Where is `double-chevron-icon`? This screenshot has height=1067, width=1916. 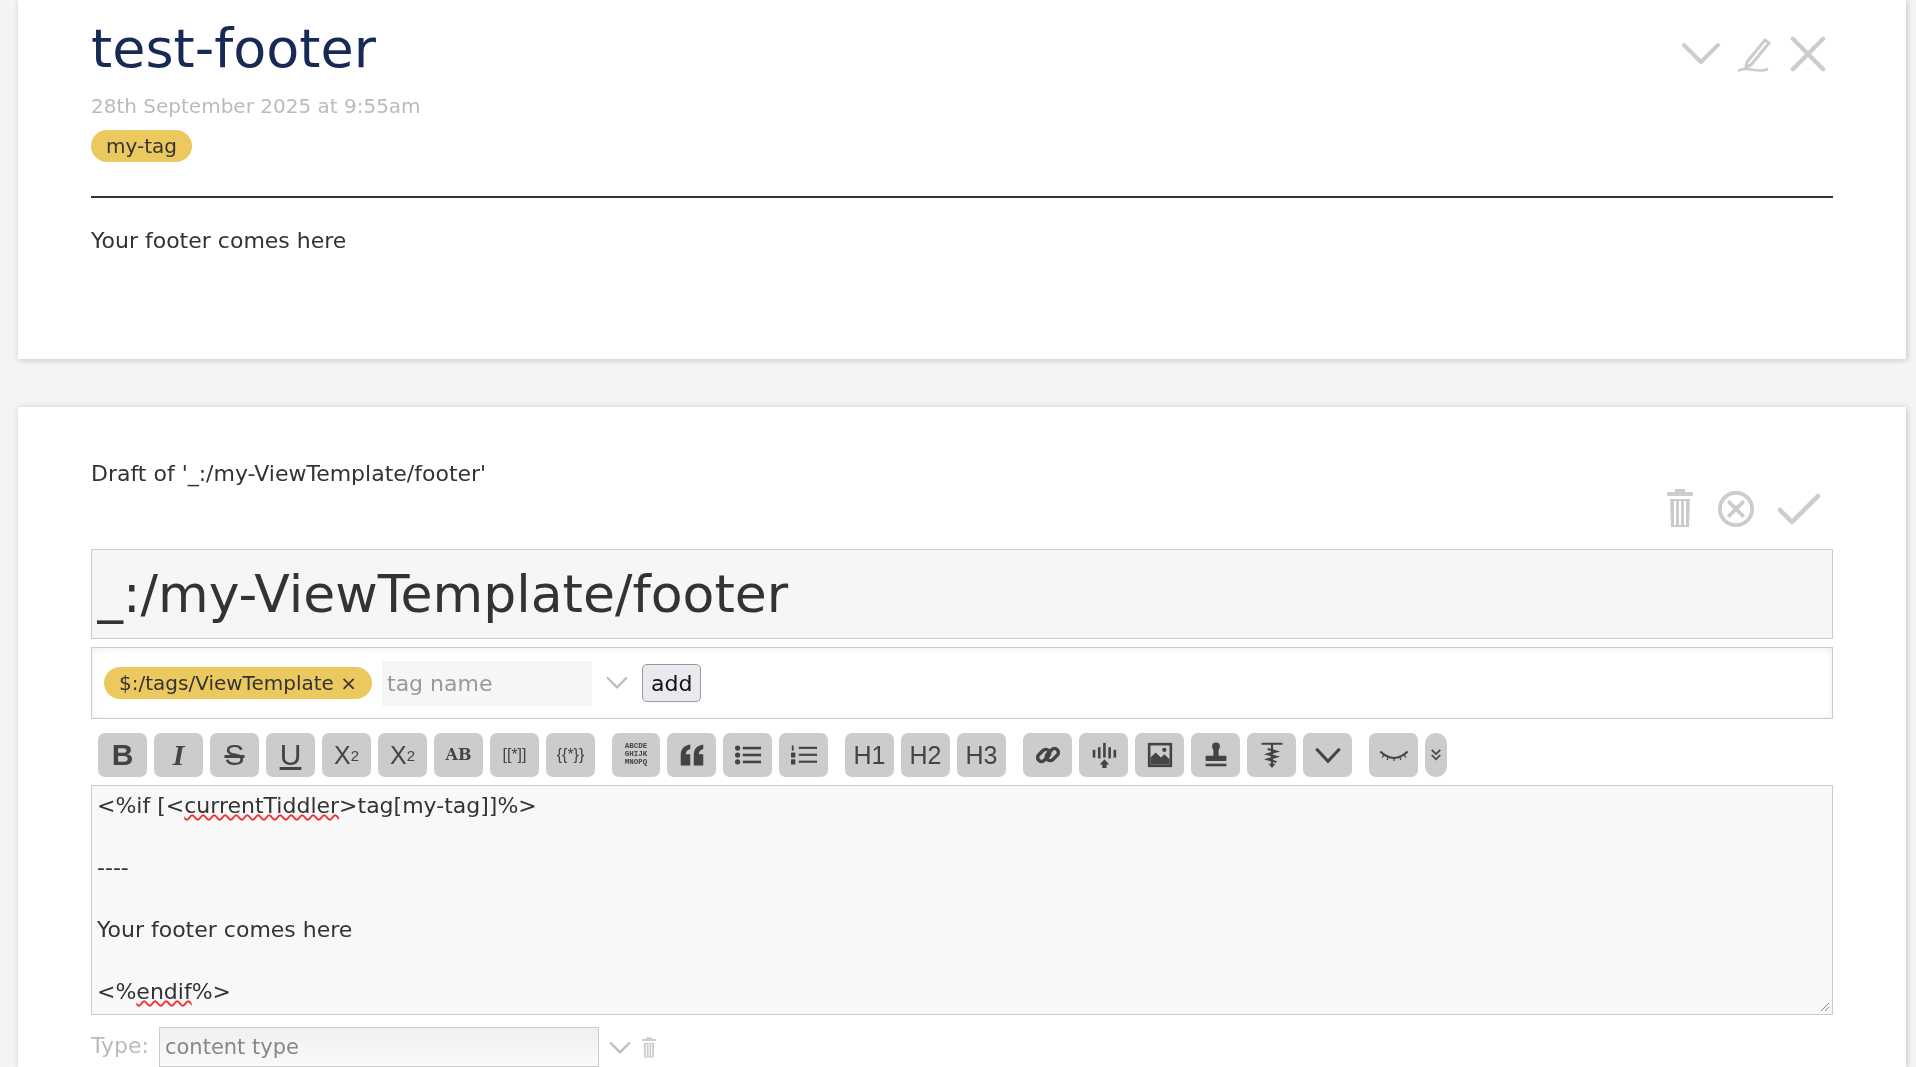 double-chevron-icon is located at coordinates (1436, 755).